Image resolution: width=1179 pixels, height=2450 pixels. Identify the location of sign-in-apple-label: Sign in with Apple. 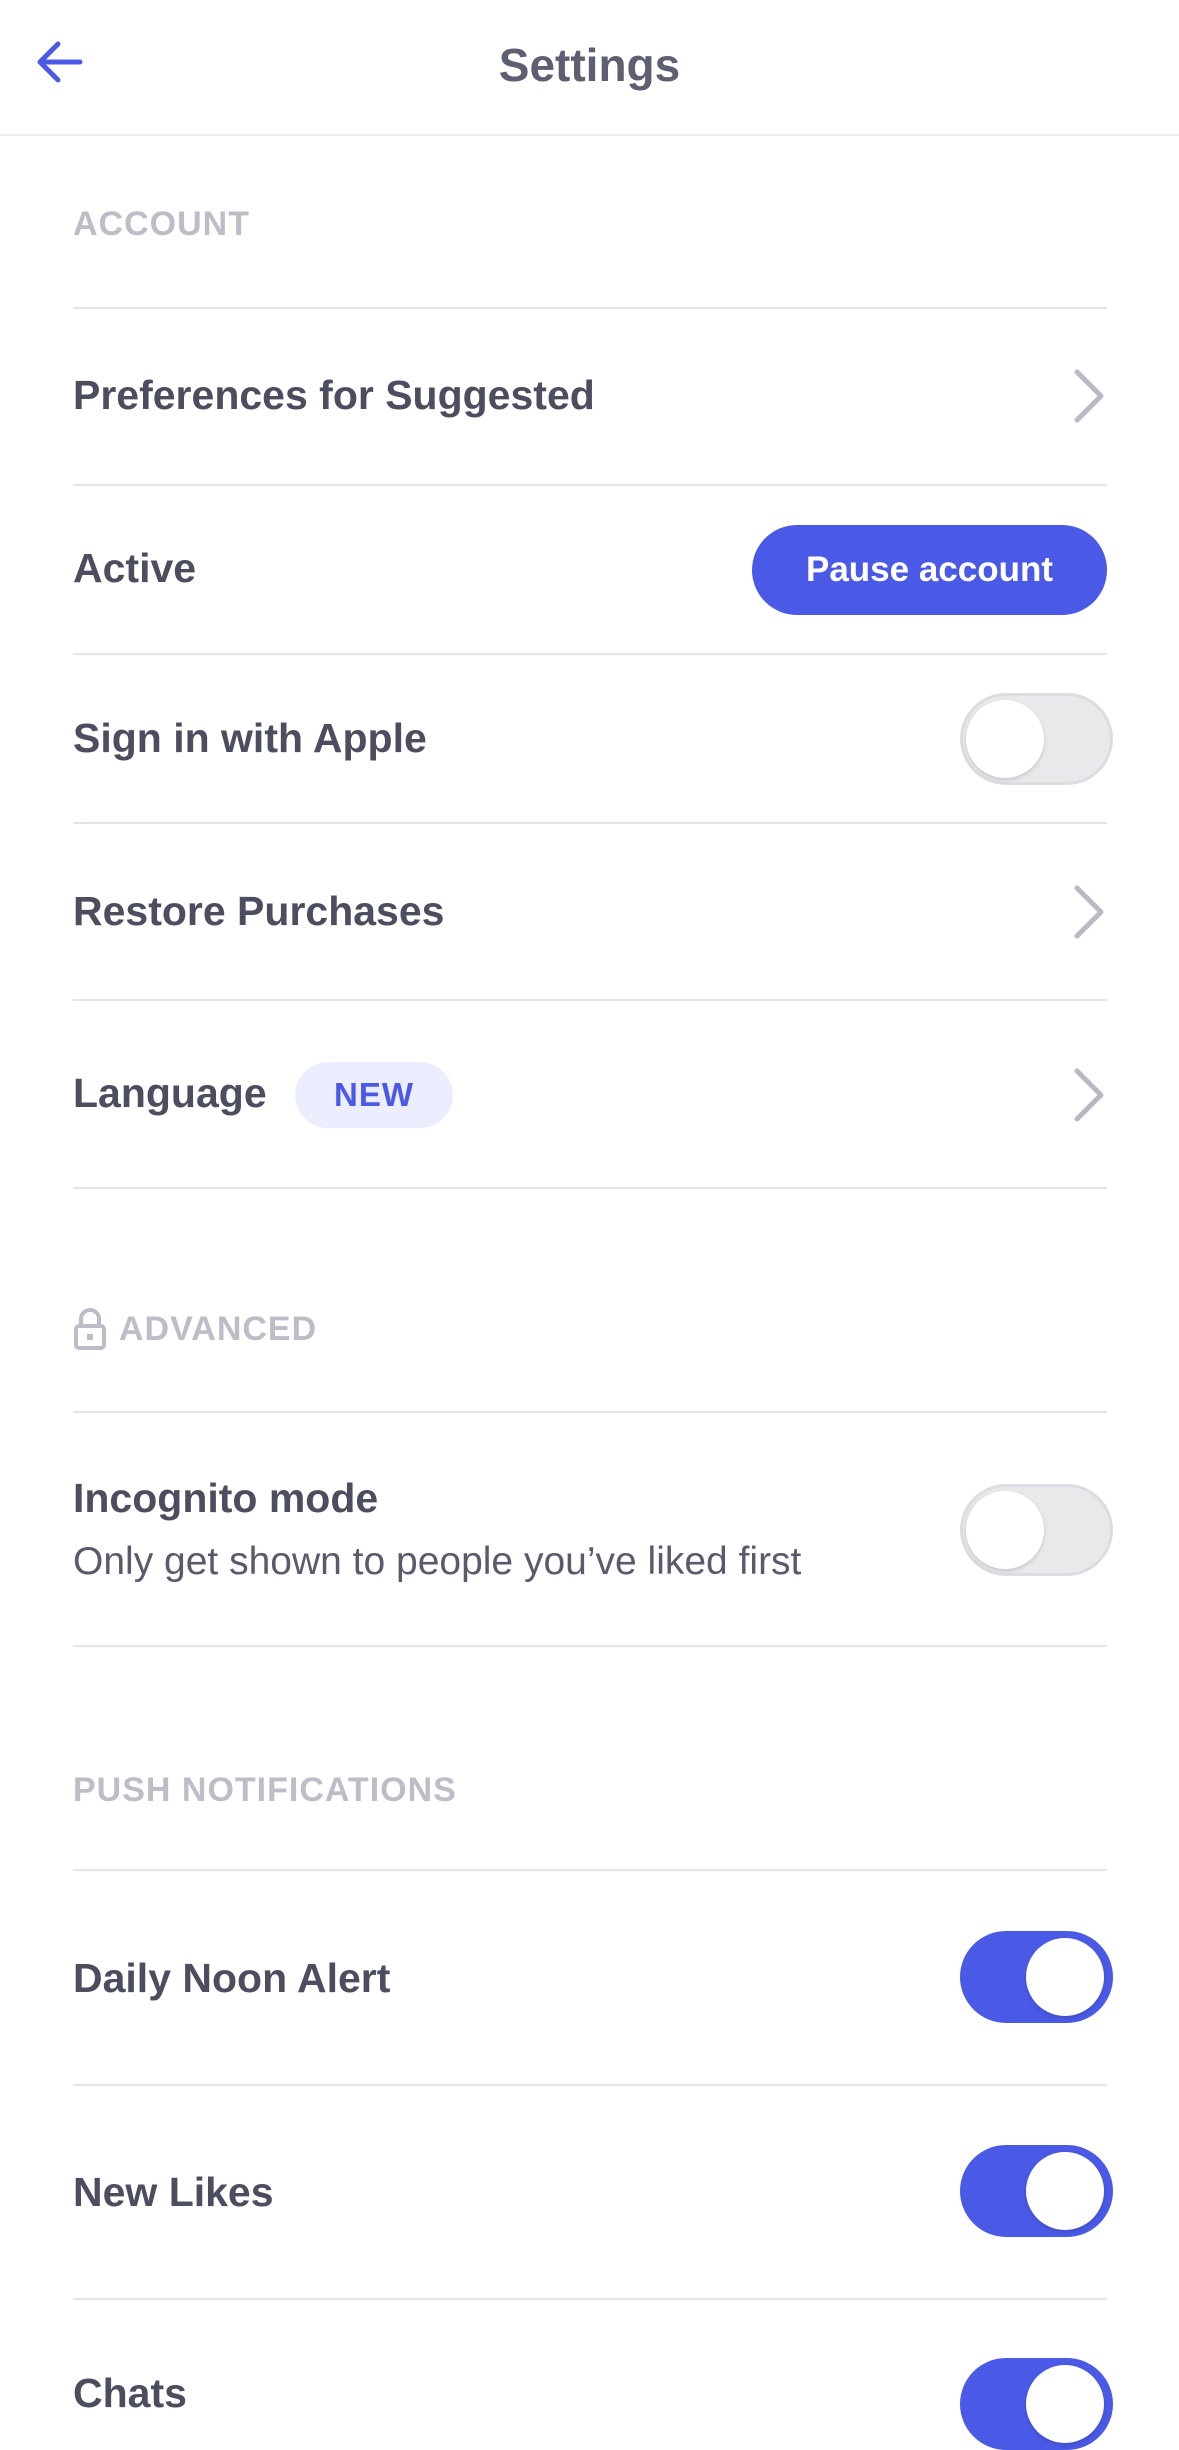
(250, 738).